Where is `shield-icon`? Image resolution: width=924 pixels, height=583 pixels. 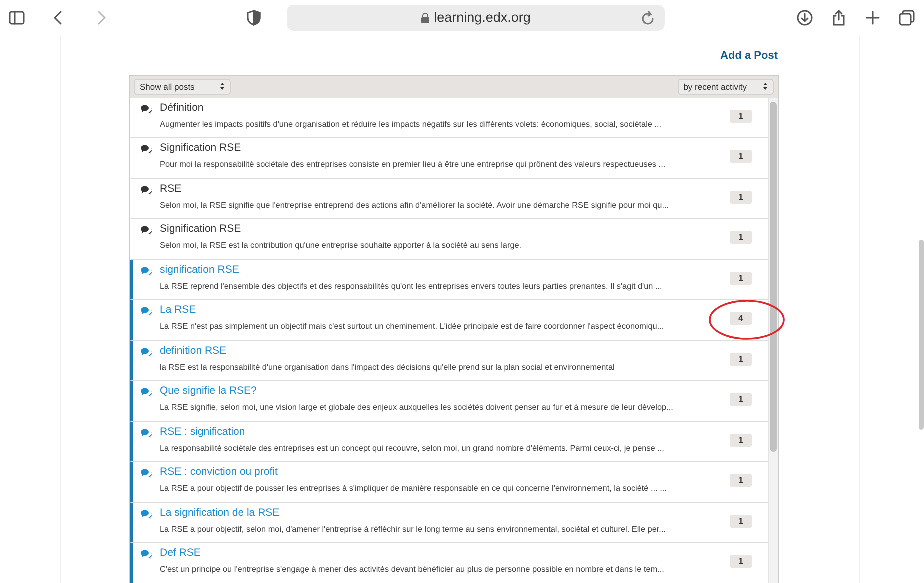 shield-icon is located at coordinates (254, 18).